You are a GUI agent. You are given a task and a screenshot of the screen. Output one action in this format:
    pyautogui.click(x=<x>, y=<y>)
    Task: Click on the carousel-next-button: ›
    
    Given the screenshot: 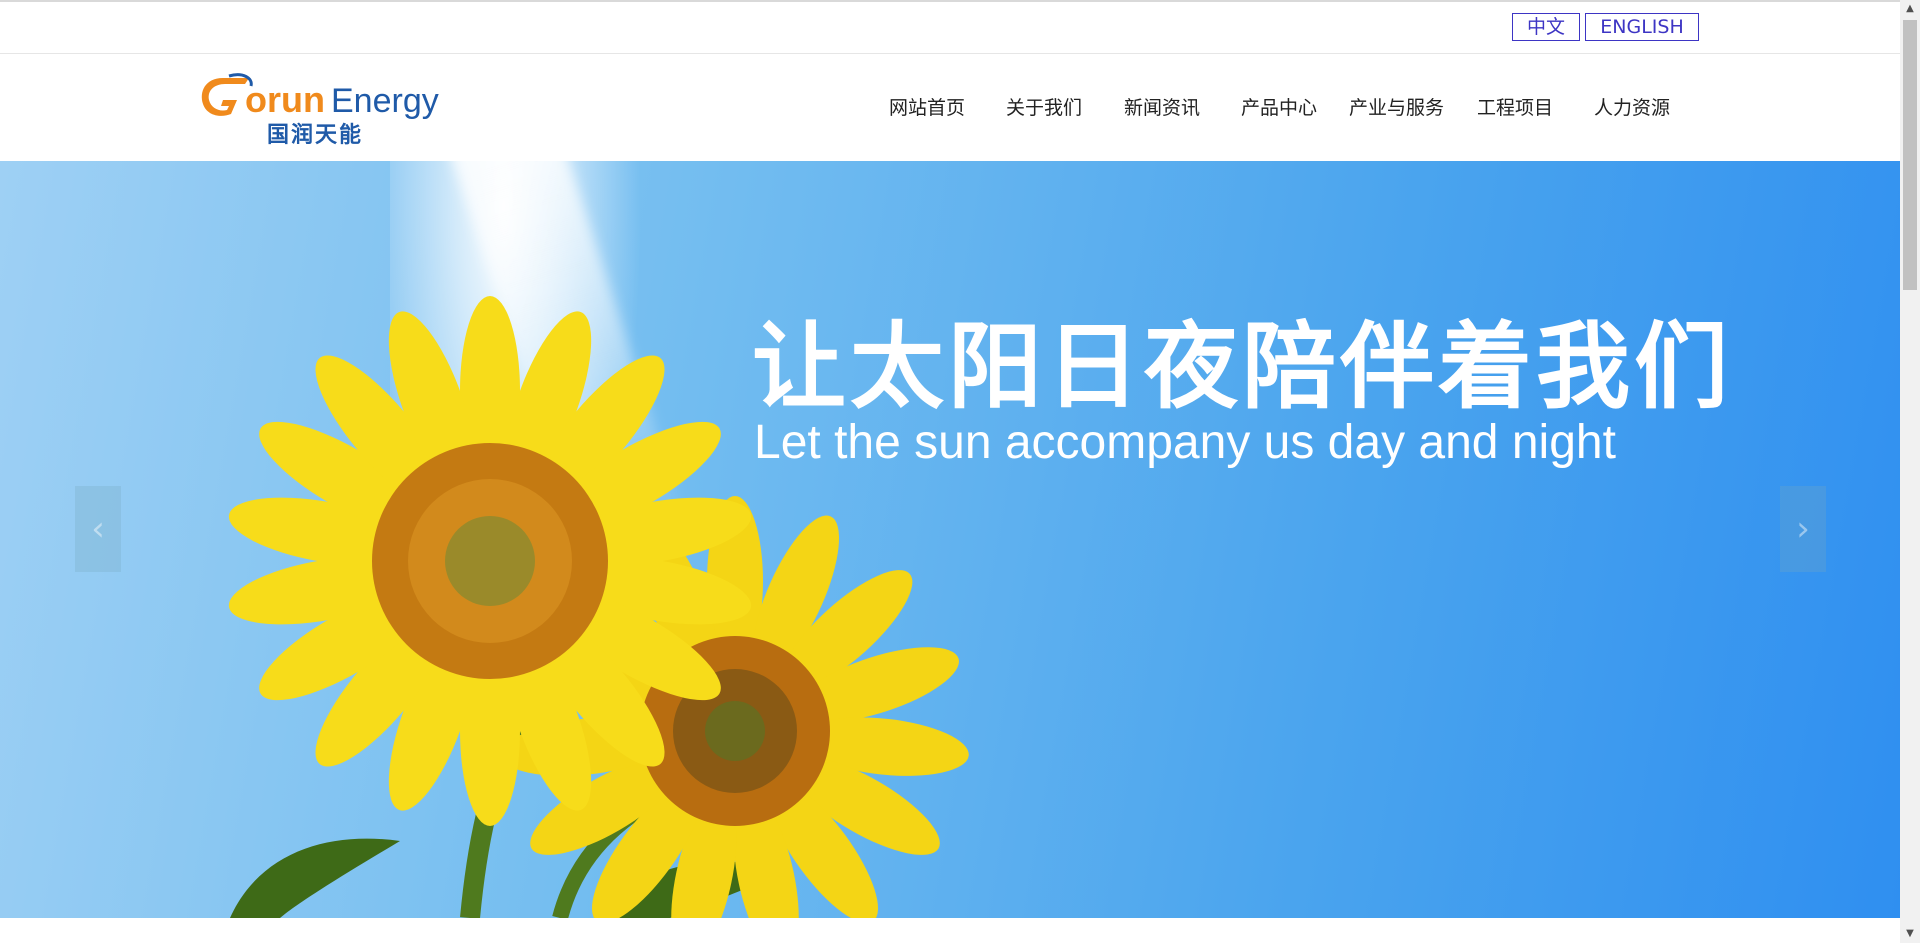 What is the action you would take?
    pyautogui.click(x=1803, y=529)
    